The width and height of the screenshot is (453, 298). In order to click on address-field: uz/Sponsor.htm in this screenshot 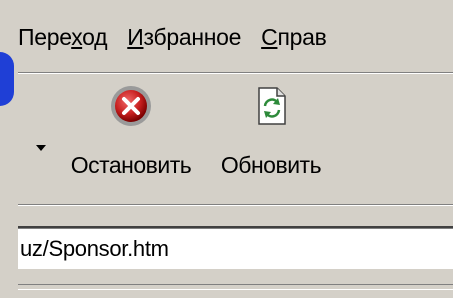, I will do `click(235, 247)`.